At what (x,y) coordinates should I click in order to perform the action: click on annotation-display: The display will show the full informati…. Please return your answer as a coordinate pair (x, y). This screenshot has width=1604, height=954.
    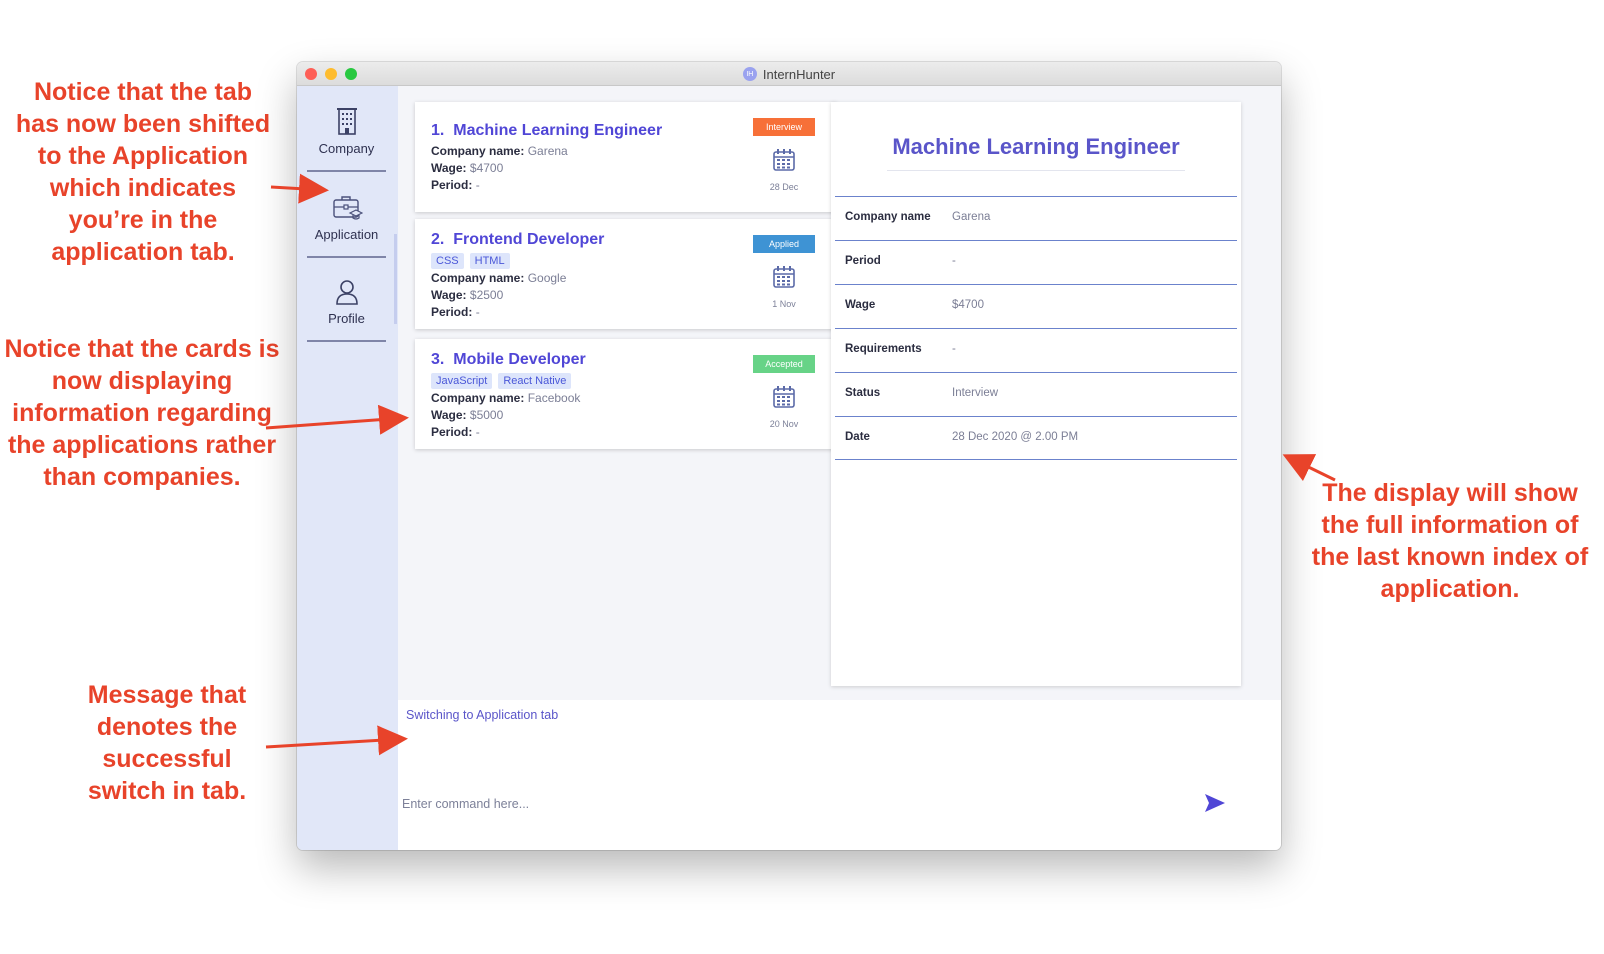
    Looking at the image, I should click on (1450, 541).